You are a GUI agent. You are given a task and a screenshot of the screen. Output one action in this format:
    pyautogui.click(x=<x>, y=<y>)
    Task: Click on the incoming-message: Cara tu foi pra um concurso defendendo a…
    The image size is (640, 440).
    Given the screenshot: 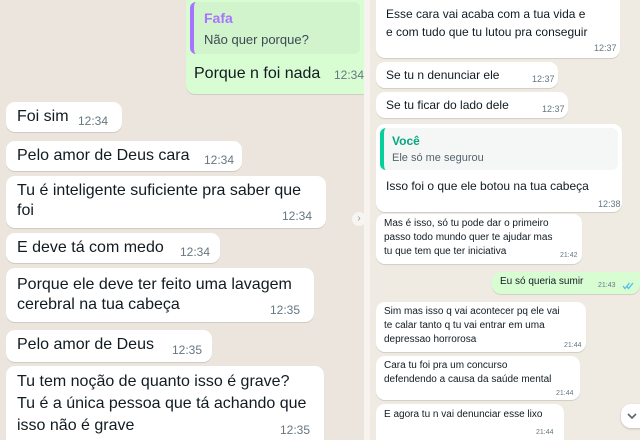 What is the action you would take?
    pyautogui.click(x=478, y=378)
    